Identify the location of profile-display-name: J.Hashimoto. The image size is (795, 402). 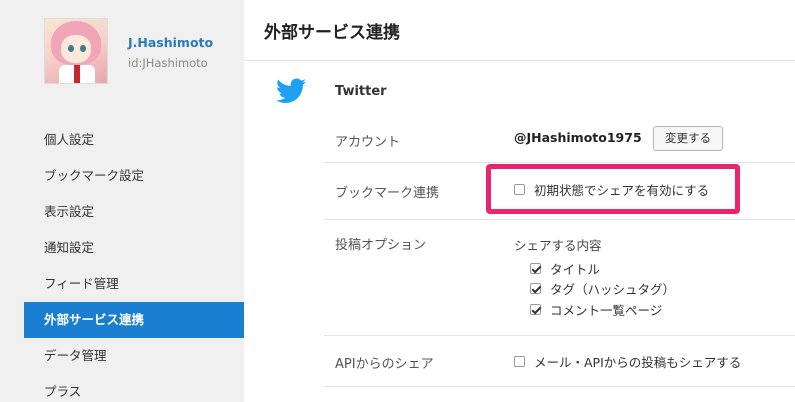
(170, 42).